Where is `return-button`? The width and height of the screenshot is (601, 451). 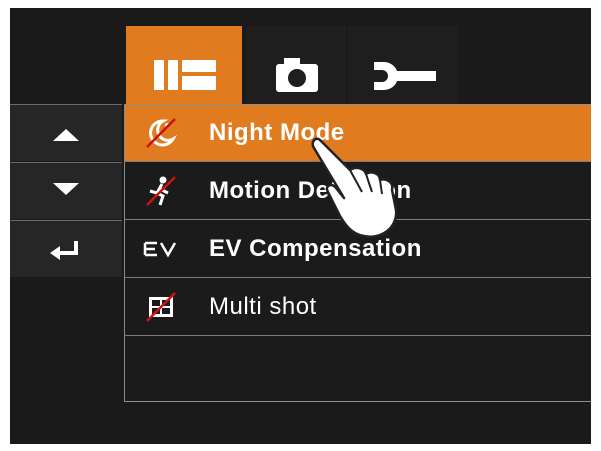 return-button is located at coordinates (66, 248).